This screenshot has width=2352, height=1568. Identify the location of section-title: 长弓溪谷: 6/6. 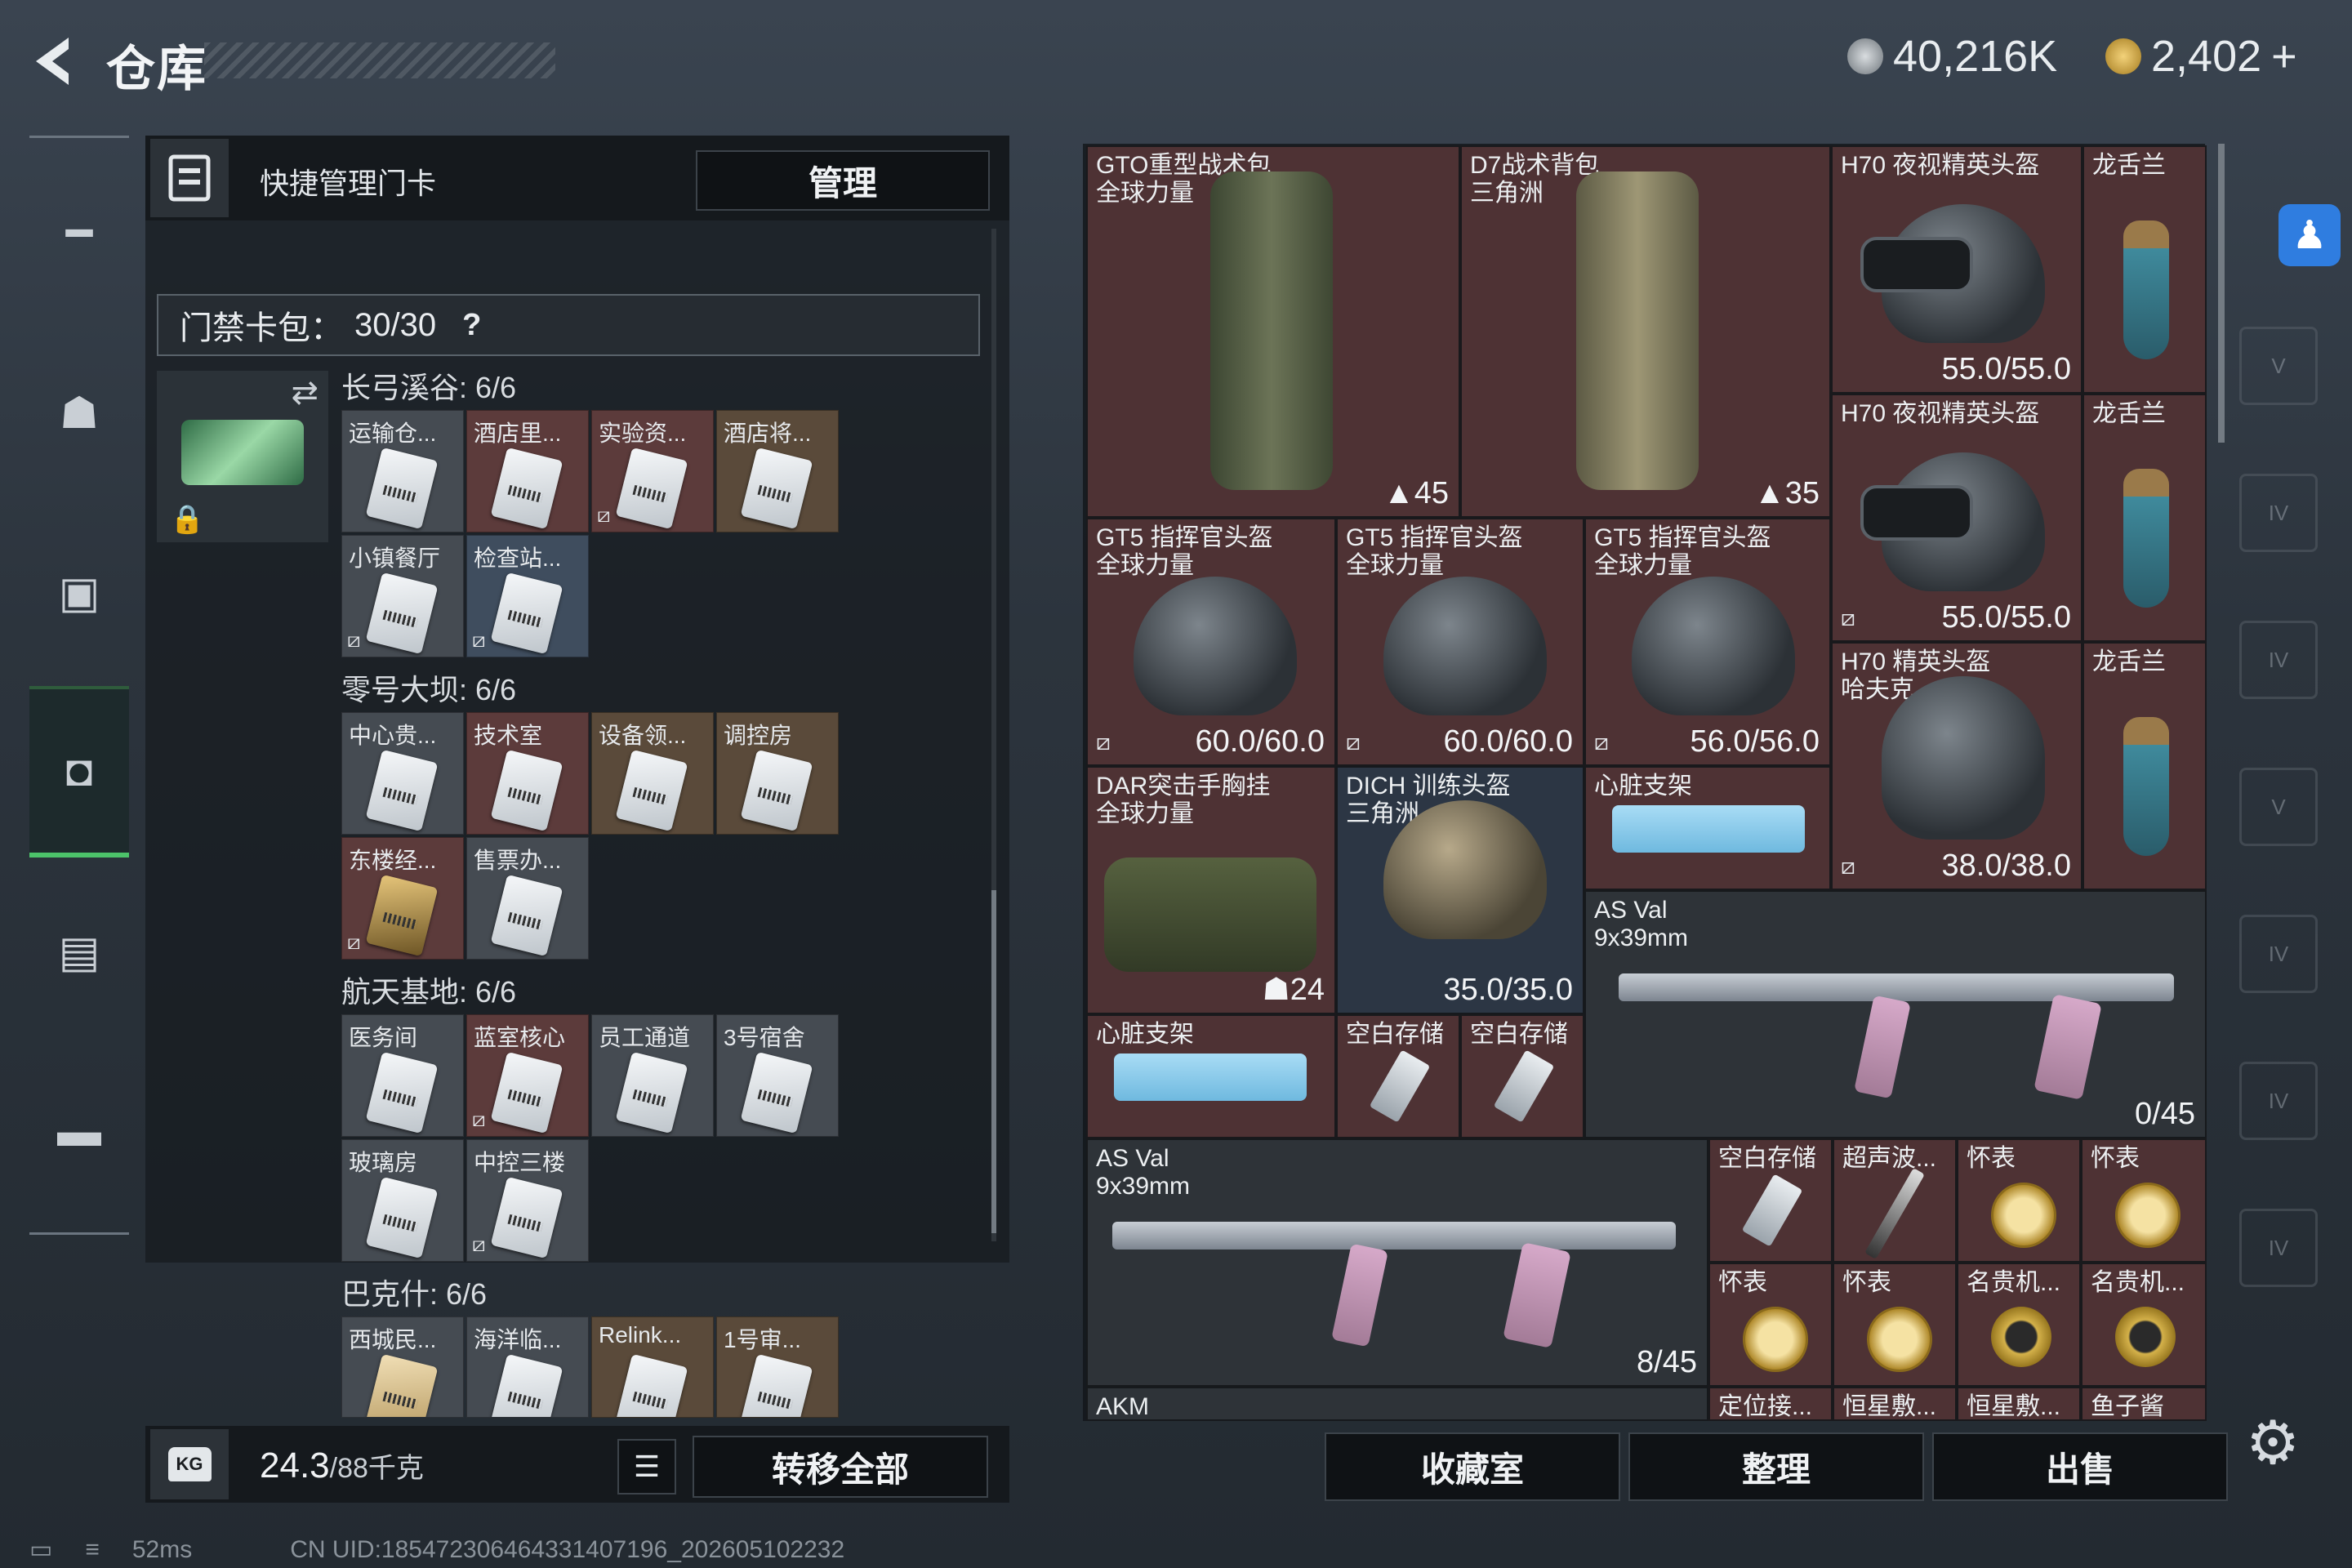
(429, 387).